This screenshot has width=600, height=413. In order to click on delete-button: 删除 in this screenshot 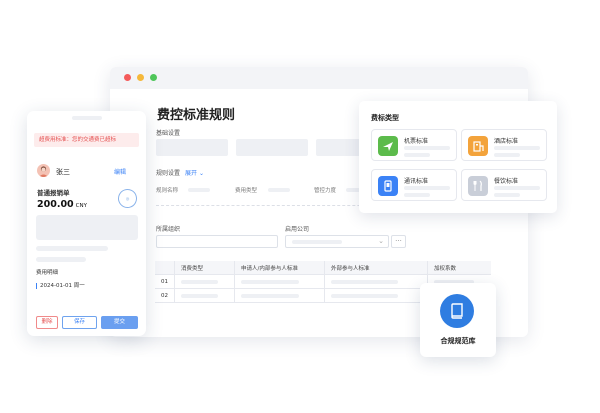, I will do `click(47, 322)`.